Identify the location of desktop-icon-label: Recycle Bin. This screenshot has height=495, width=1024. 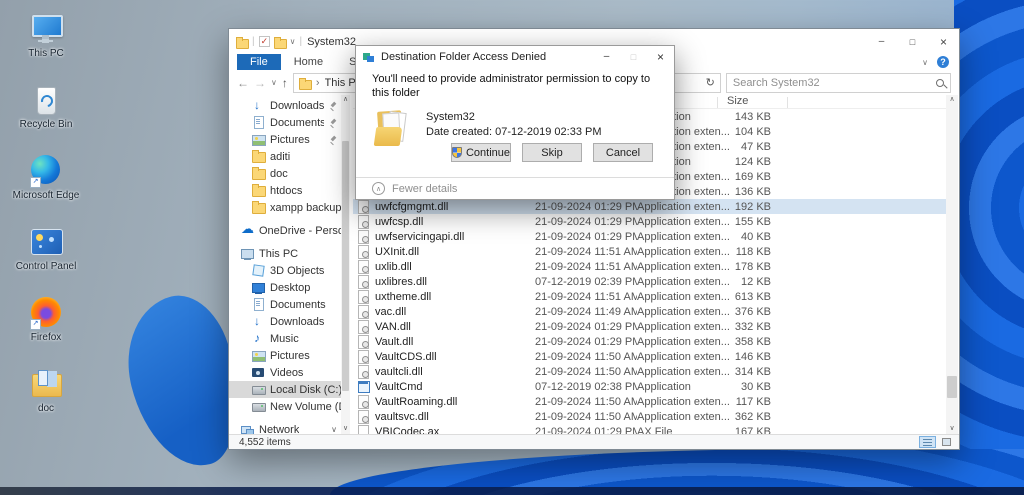
(46, 124).